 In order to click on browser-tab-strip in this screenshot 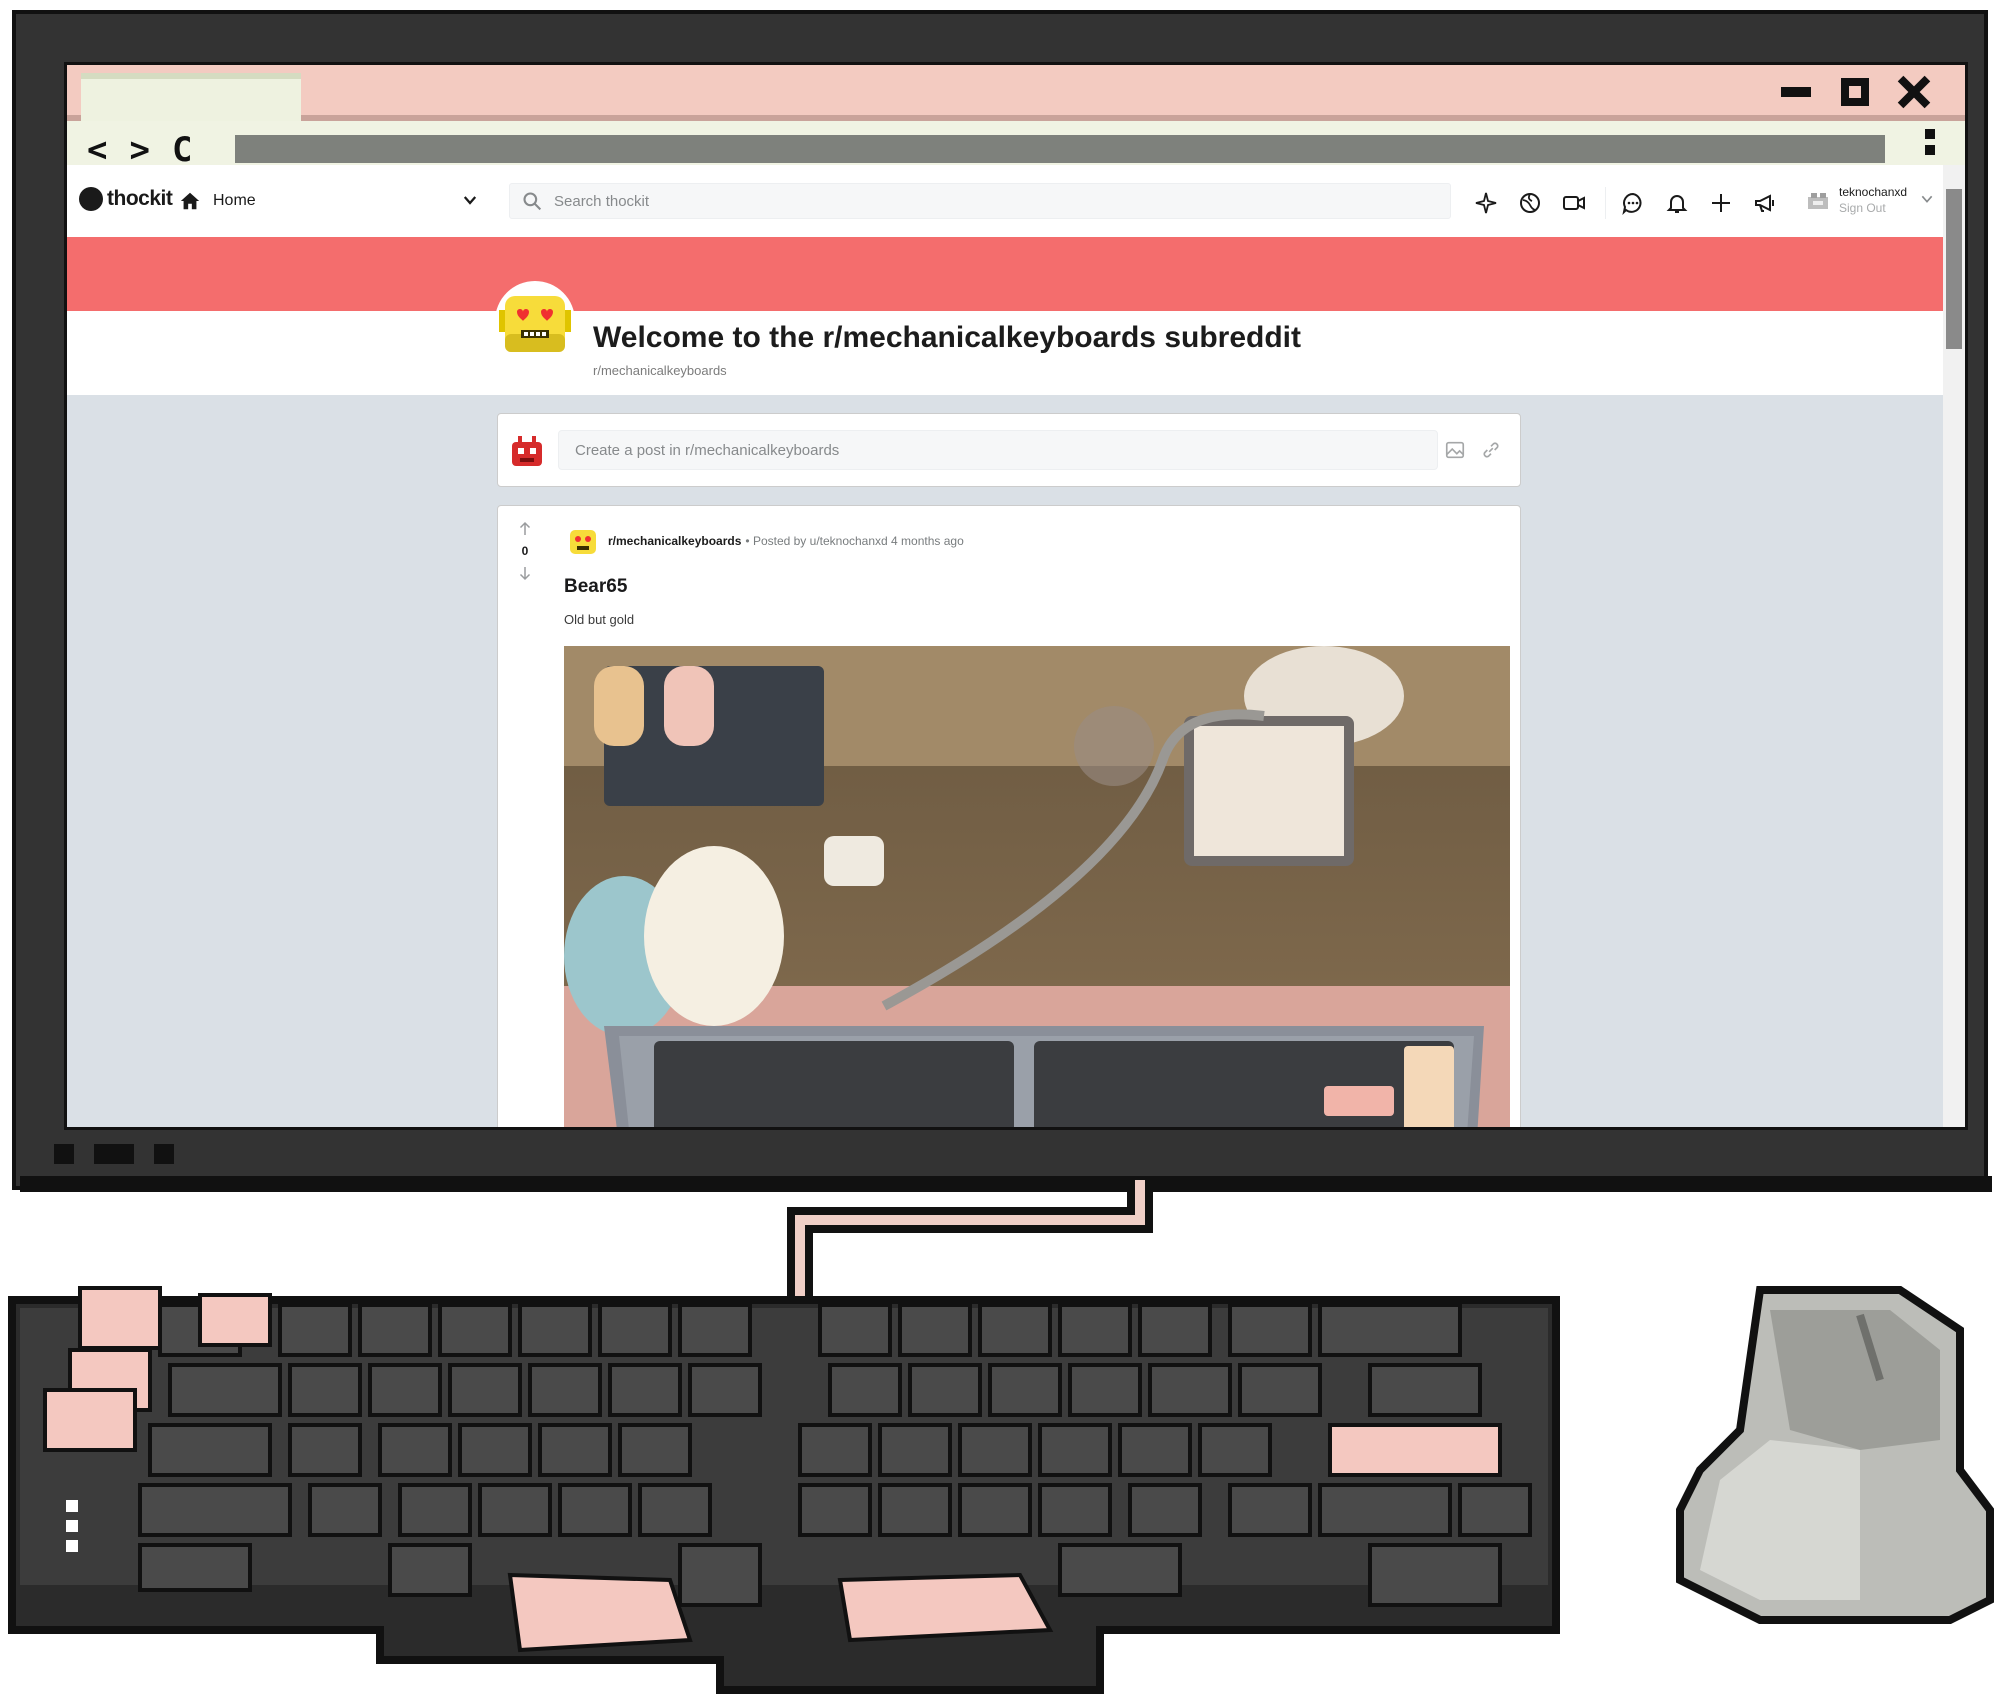, I will do `click(1016, 96)`.